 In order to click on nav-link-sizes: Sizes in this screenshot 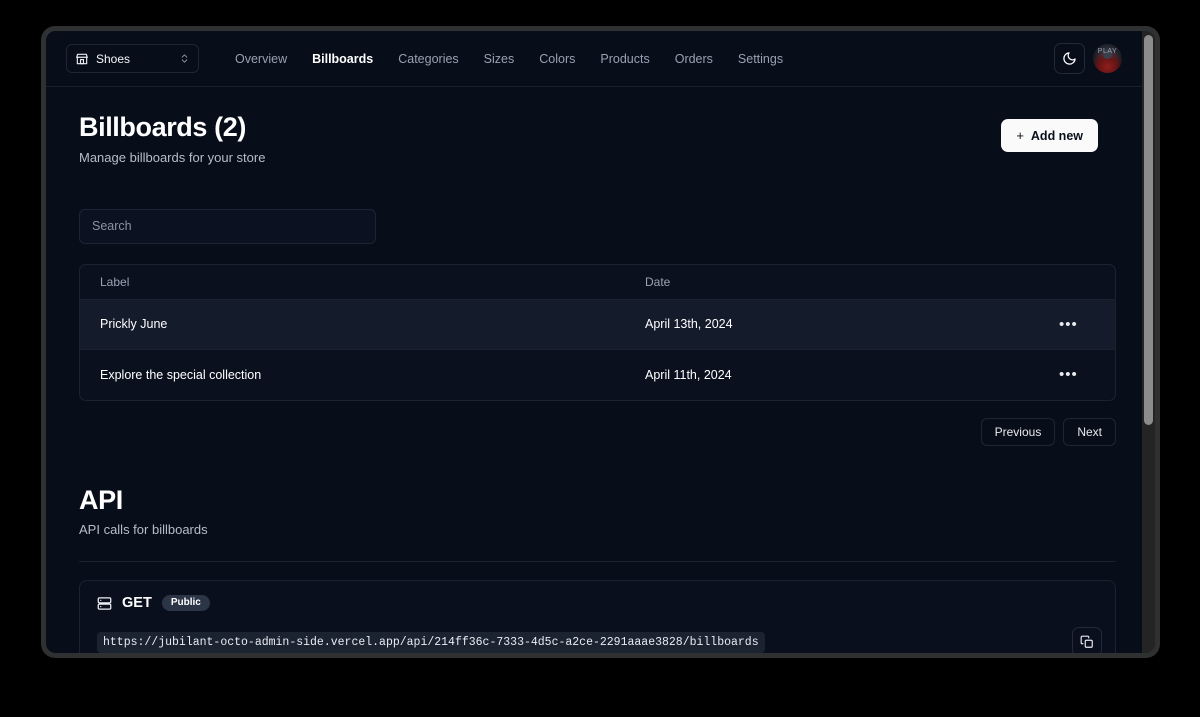, I will do `click(499, 59)`.